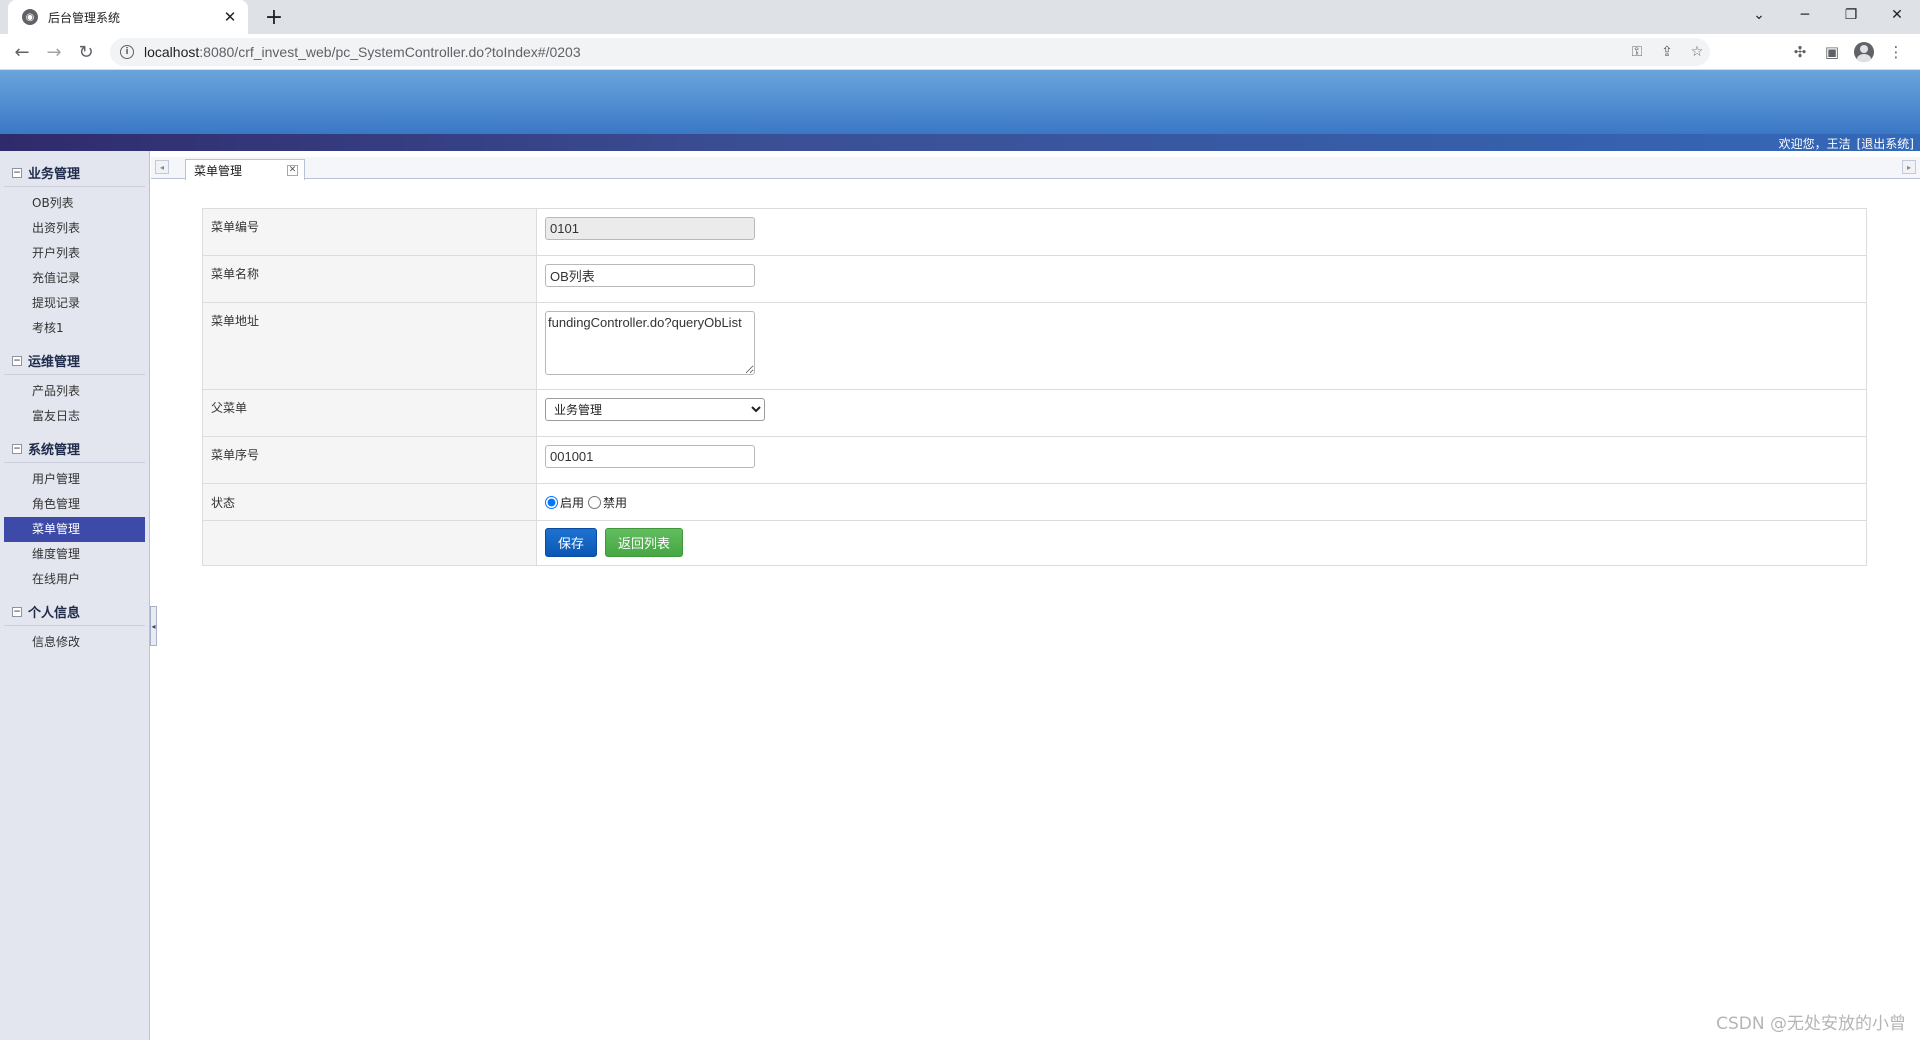 Image resolution: width=1920 pixels, height=1040 pixels. Describe the element at coordinates (369, 279) in the screenshot. I see `menu-name-label: 菜单名称` at that location.